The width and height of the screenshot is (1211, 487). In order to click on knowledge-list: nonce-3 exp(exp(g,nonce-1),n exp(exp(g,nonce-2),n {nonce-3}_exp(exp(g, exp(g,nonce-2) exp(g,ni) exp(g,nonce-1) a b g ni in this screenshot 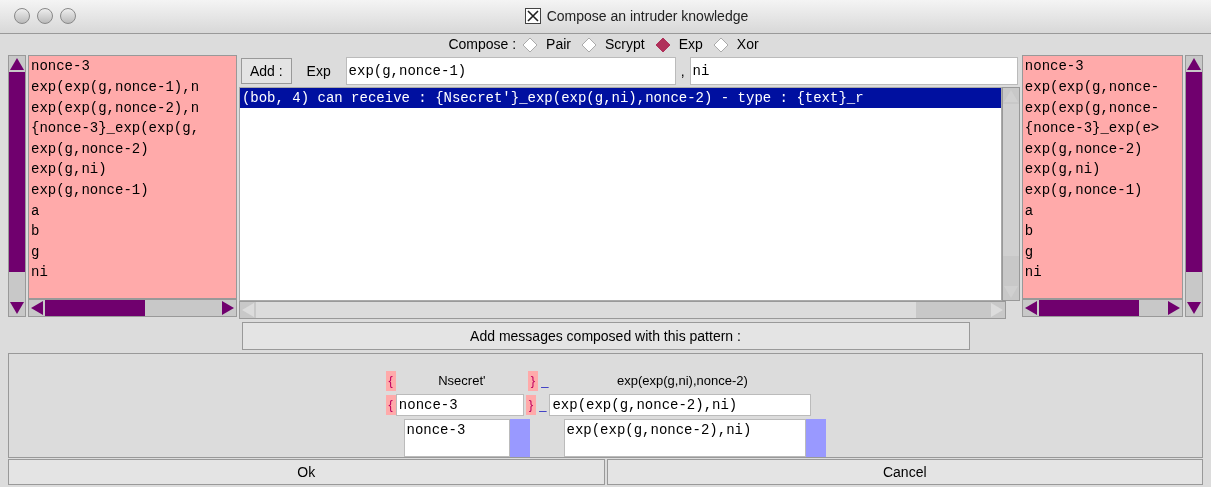, I will do `click(132, 177)`.